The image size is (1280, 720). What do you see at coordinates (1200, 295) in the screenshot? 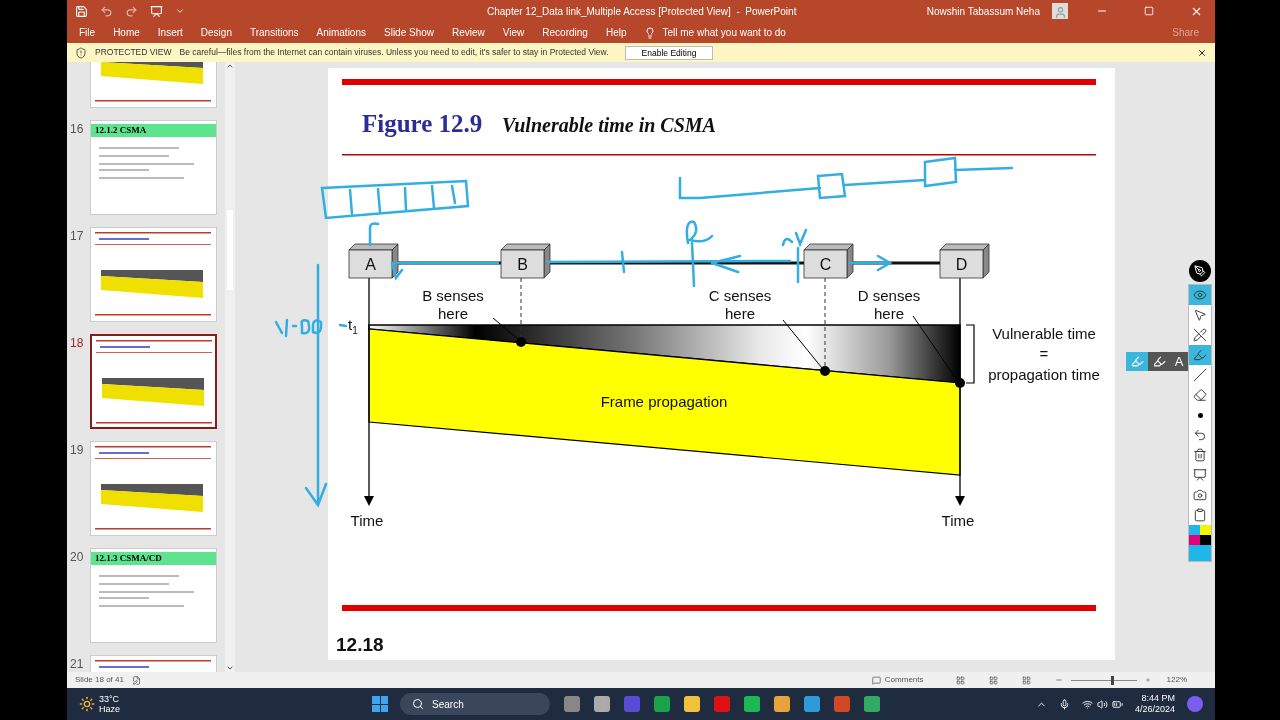
I see `eye-icon` at bounding box center [1200, 295].